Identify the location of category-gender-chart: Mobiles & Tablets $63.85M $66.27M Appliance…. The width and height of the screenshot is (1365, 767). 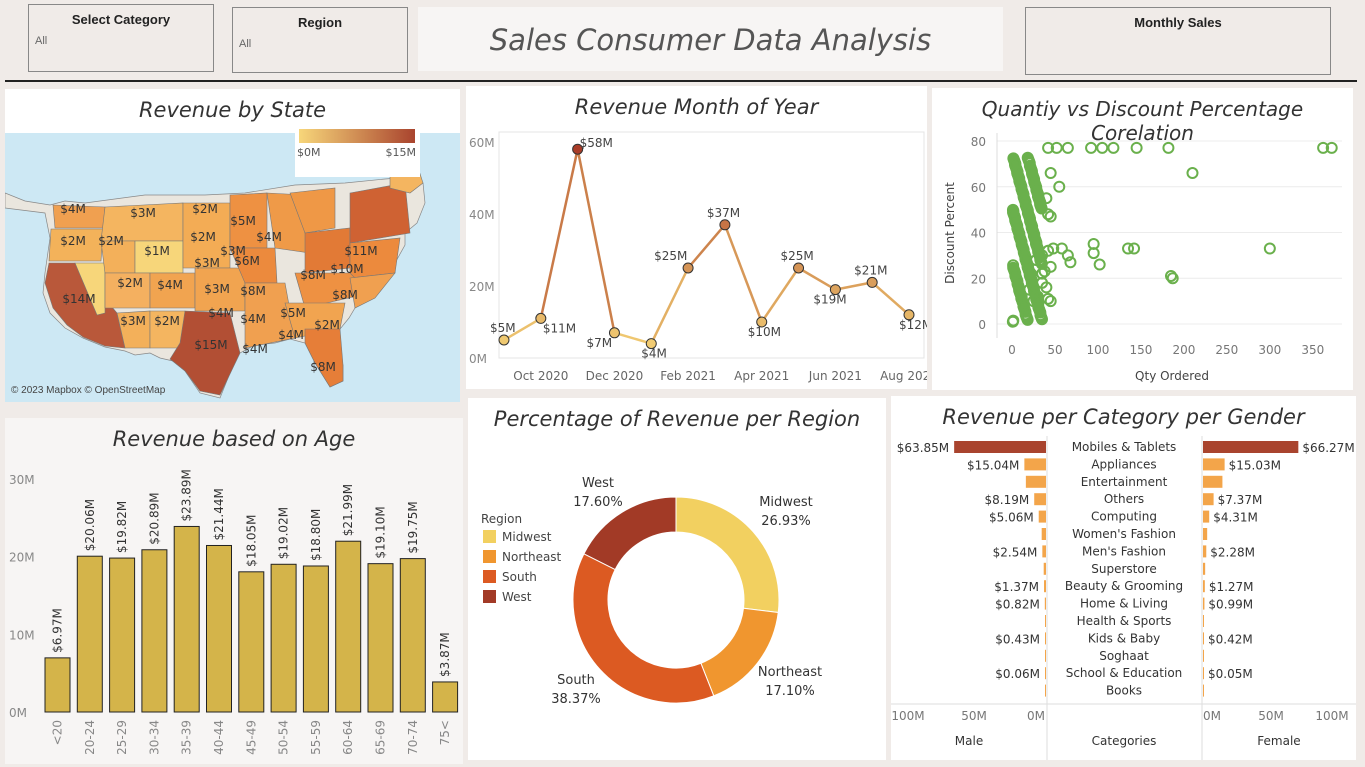
(1123, 598).